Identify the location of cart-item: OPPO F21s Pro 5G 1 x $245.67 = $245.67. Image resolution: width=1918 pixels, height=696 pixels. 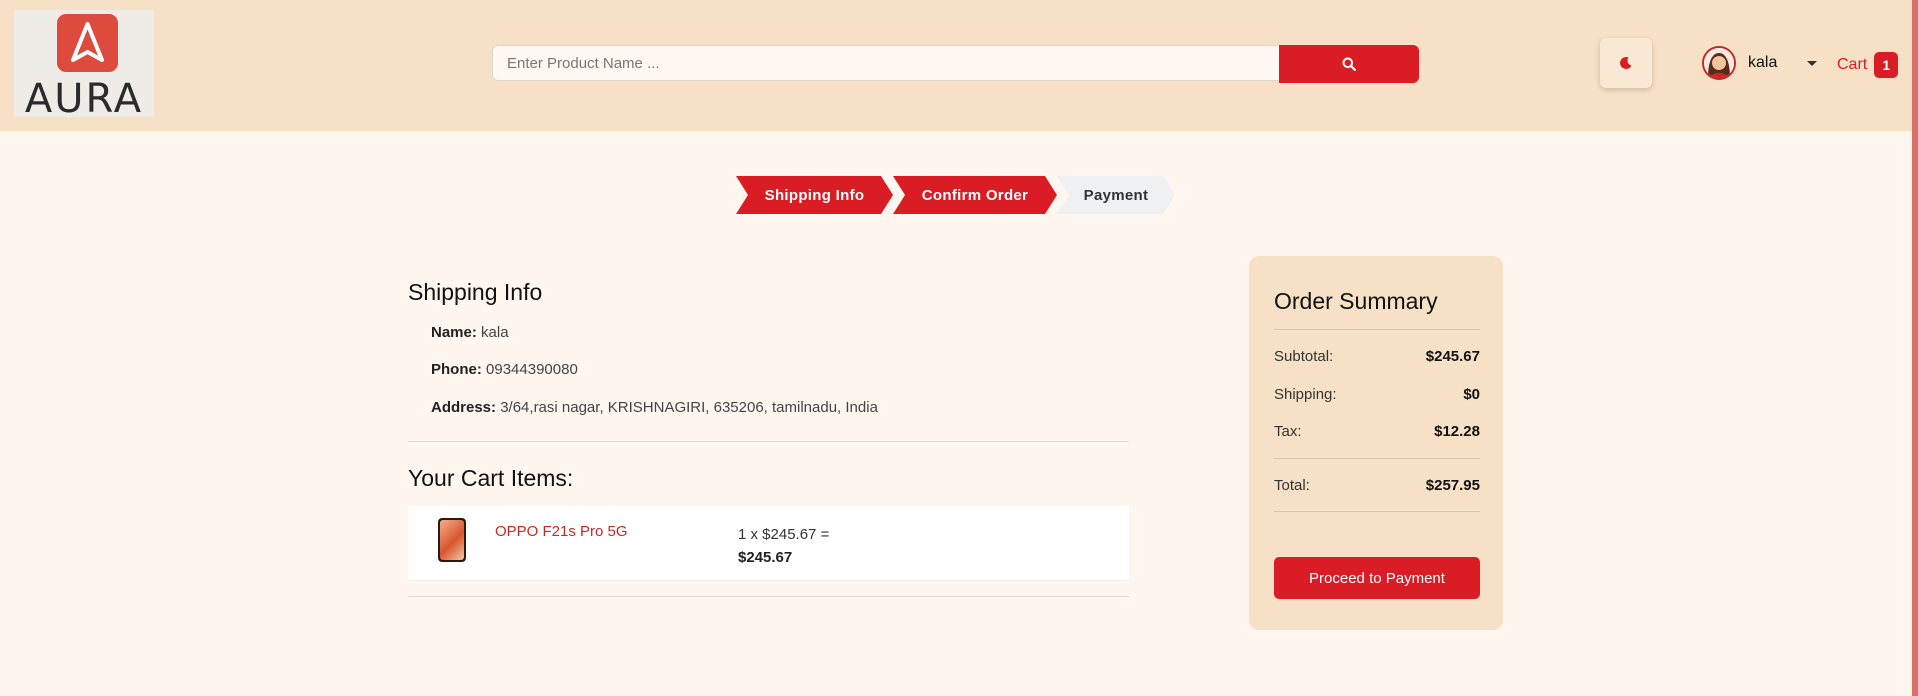
(768, 543).